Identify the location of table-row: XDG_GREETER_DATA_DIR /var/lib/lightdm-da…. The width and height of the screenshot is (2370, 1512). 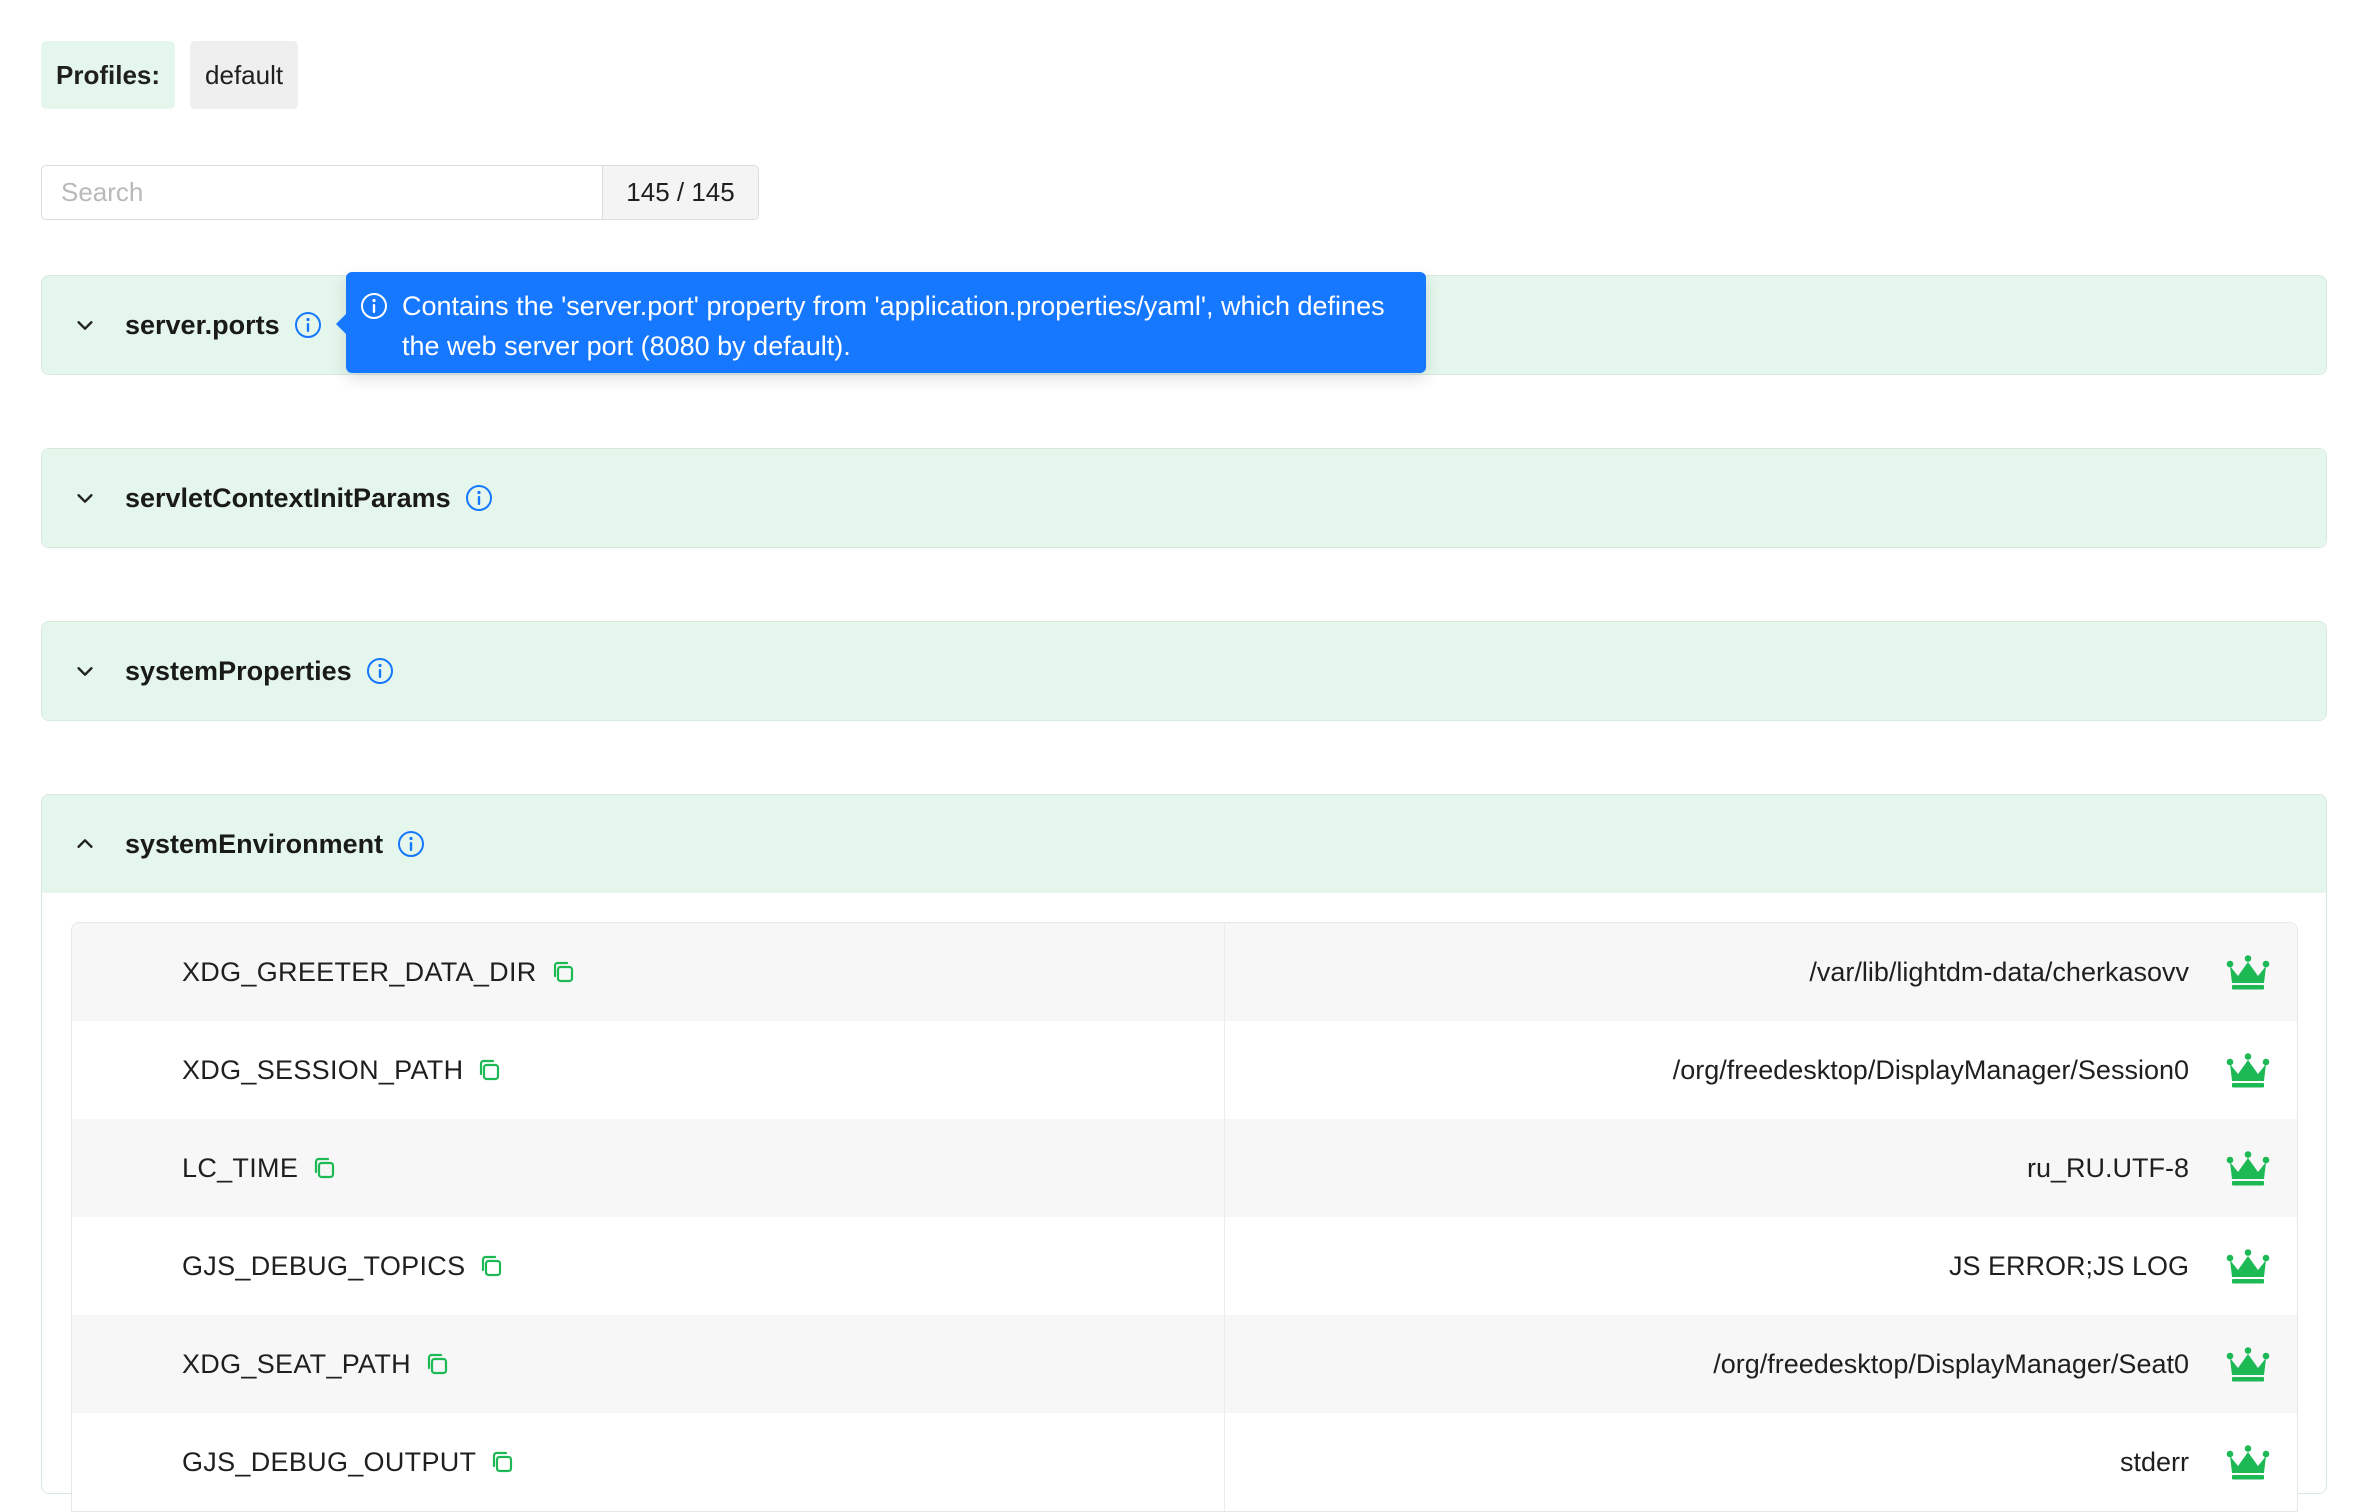
(1184, 972).